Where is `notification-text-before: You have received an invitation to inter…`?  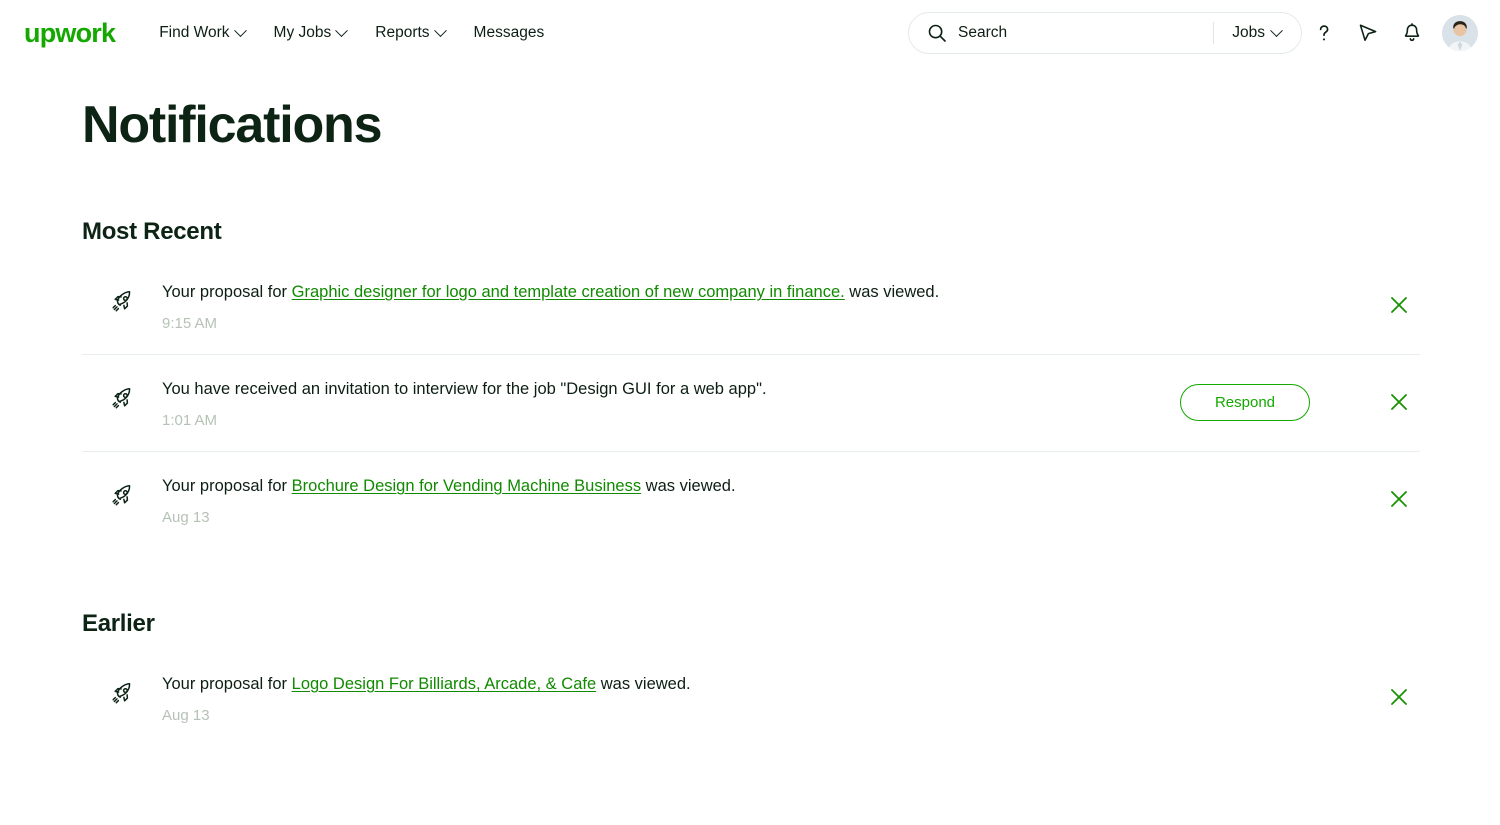 notification-text-before: You have received an invitation to inter… is located at coordinates (464, 389).